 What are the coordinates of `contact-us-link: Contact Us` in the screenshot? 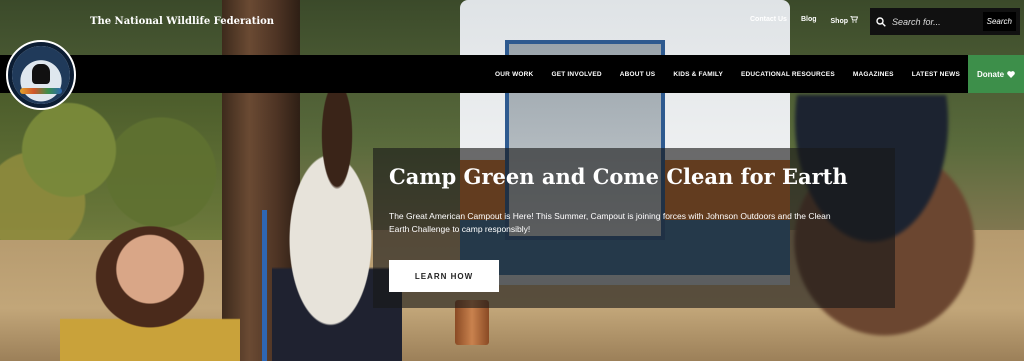 It's located at (768, 20).